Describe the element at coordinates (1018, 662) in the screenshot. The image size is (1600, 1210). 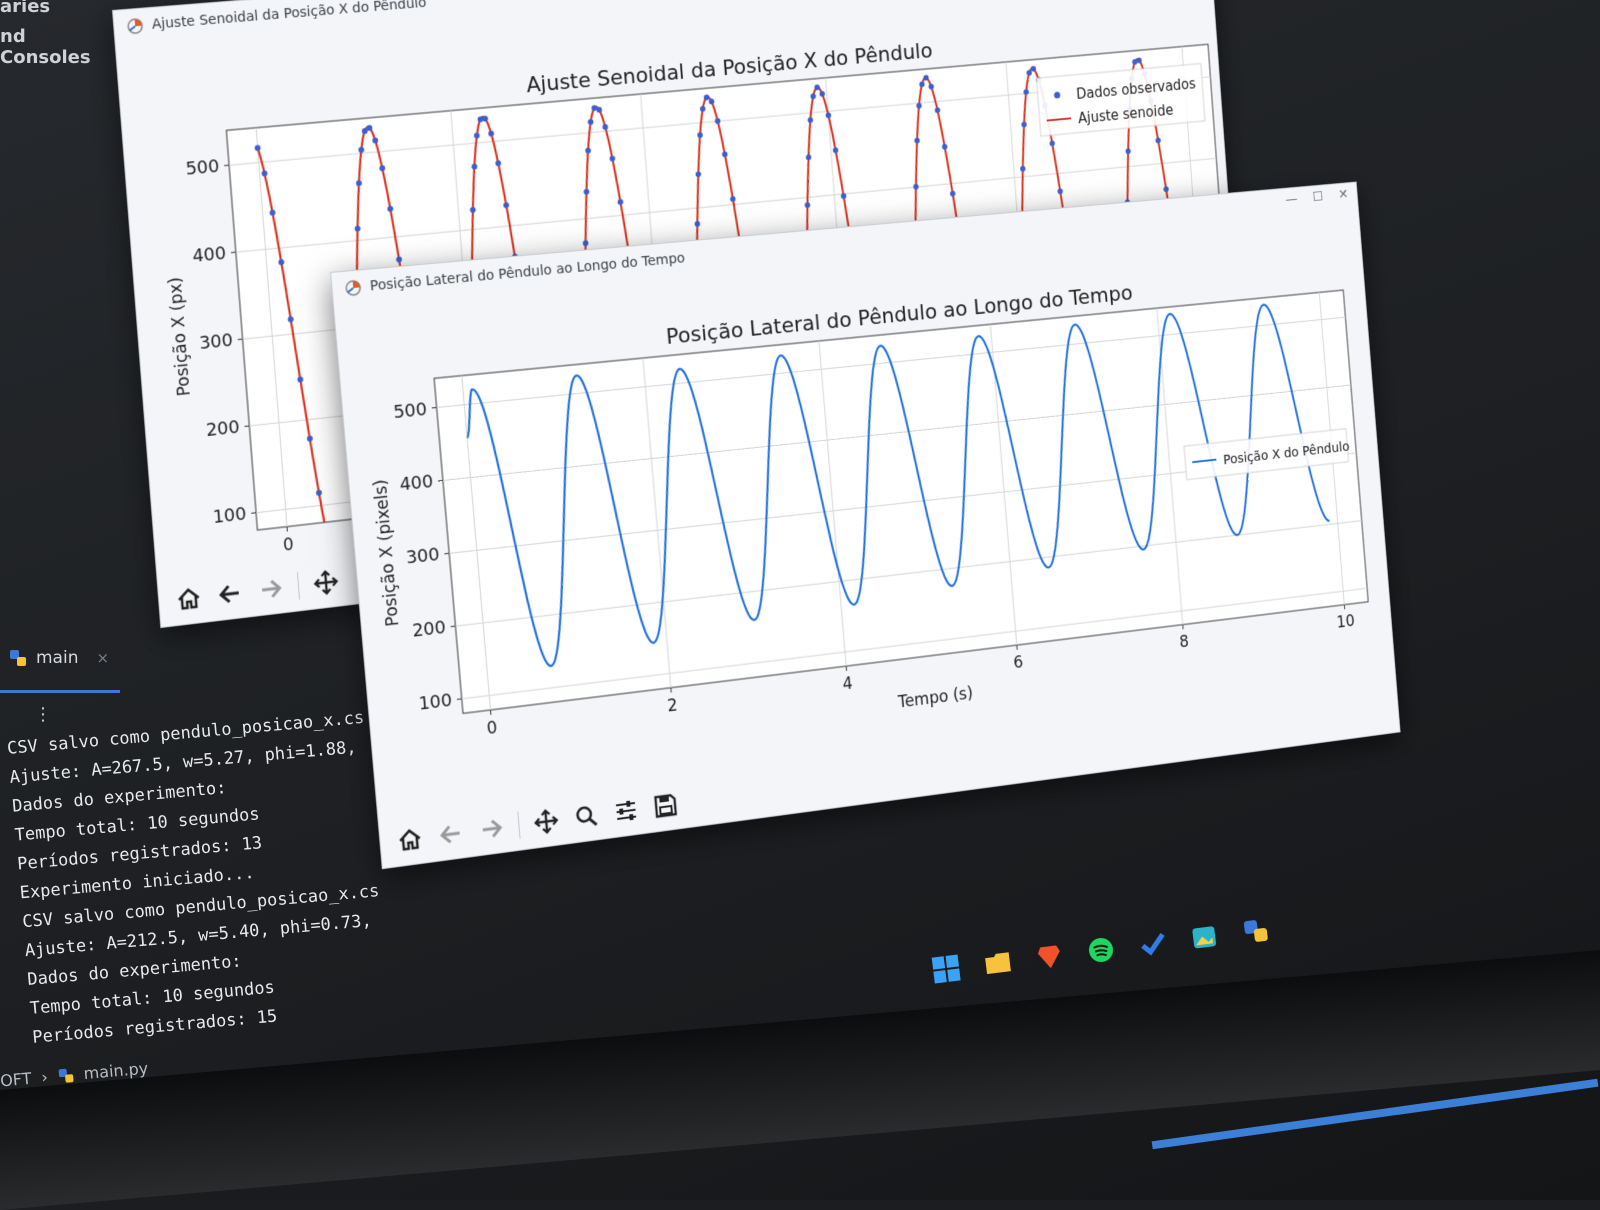
I see `x-tick-label: 6` at that location.